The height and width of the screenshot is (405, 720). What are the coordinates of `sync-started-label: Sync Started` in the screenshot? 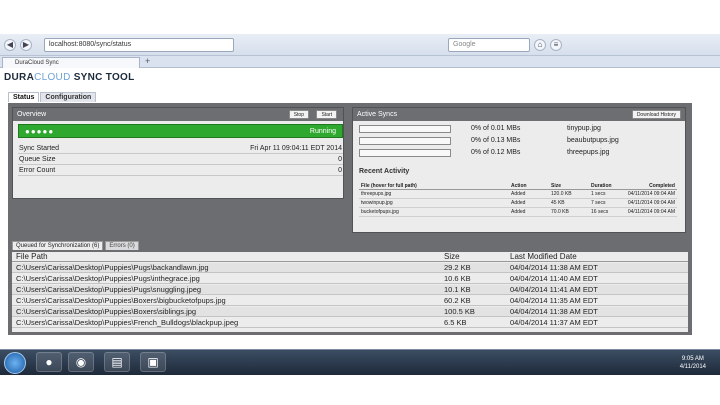 It's located at (39, 148).